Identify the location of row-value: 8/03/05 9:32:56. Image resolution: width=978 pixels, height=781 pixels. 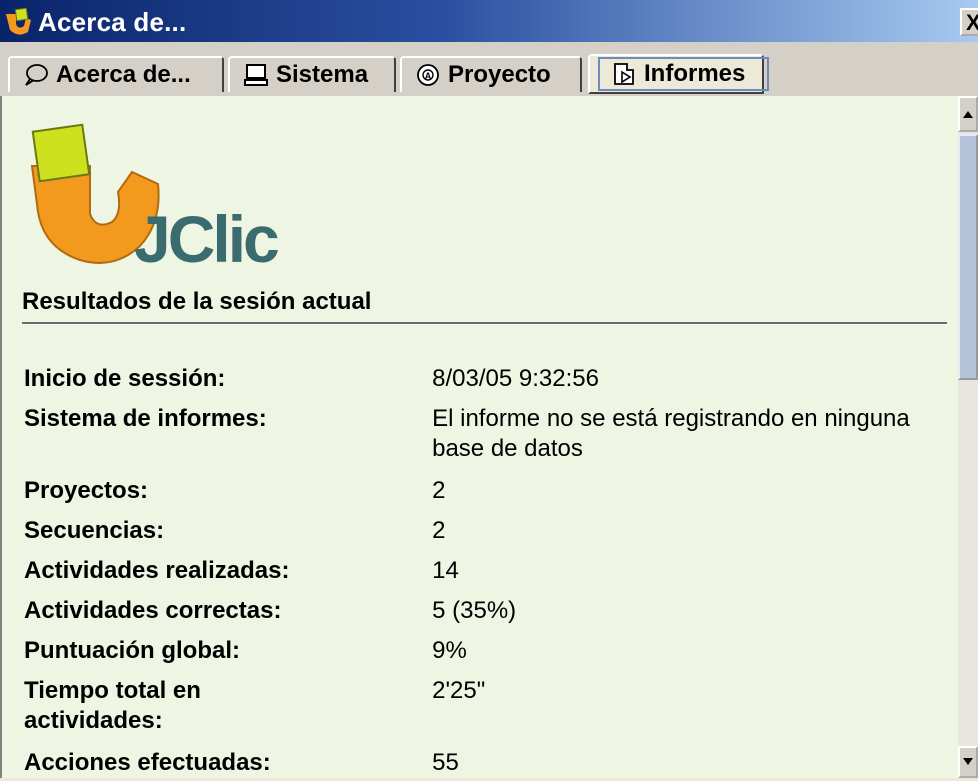
(515, 378).